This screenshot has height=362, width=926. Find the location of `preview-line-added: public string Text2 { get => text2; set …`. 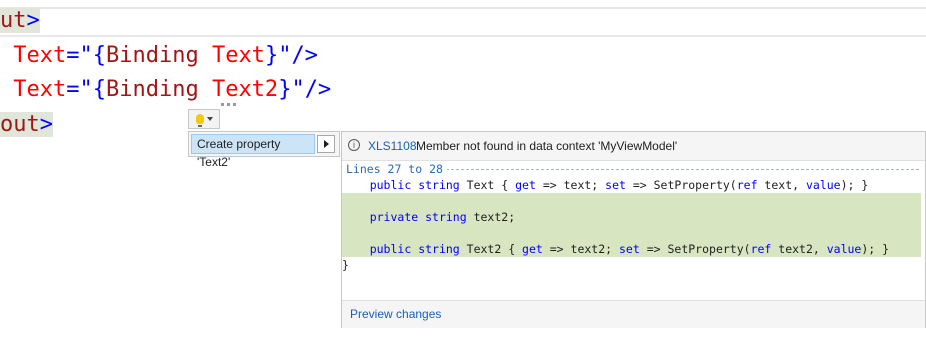

preview-line-added: public string Text2 { get => text2; set … is located at coordinates (631, 249).